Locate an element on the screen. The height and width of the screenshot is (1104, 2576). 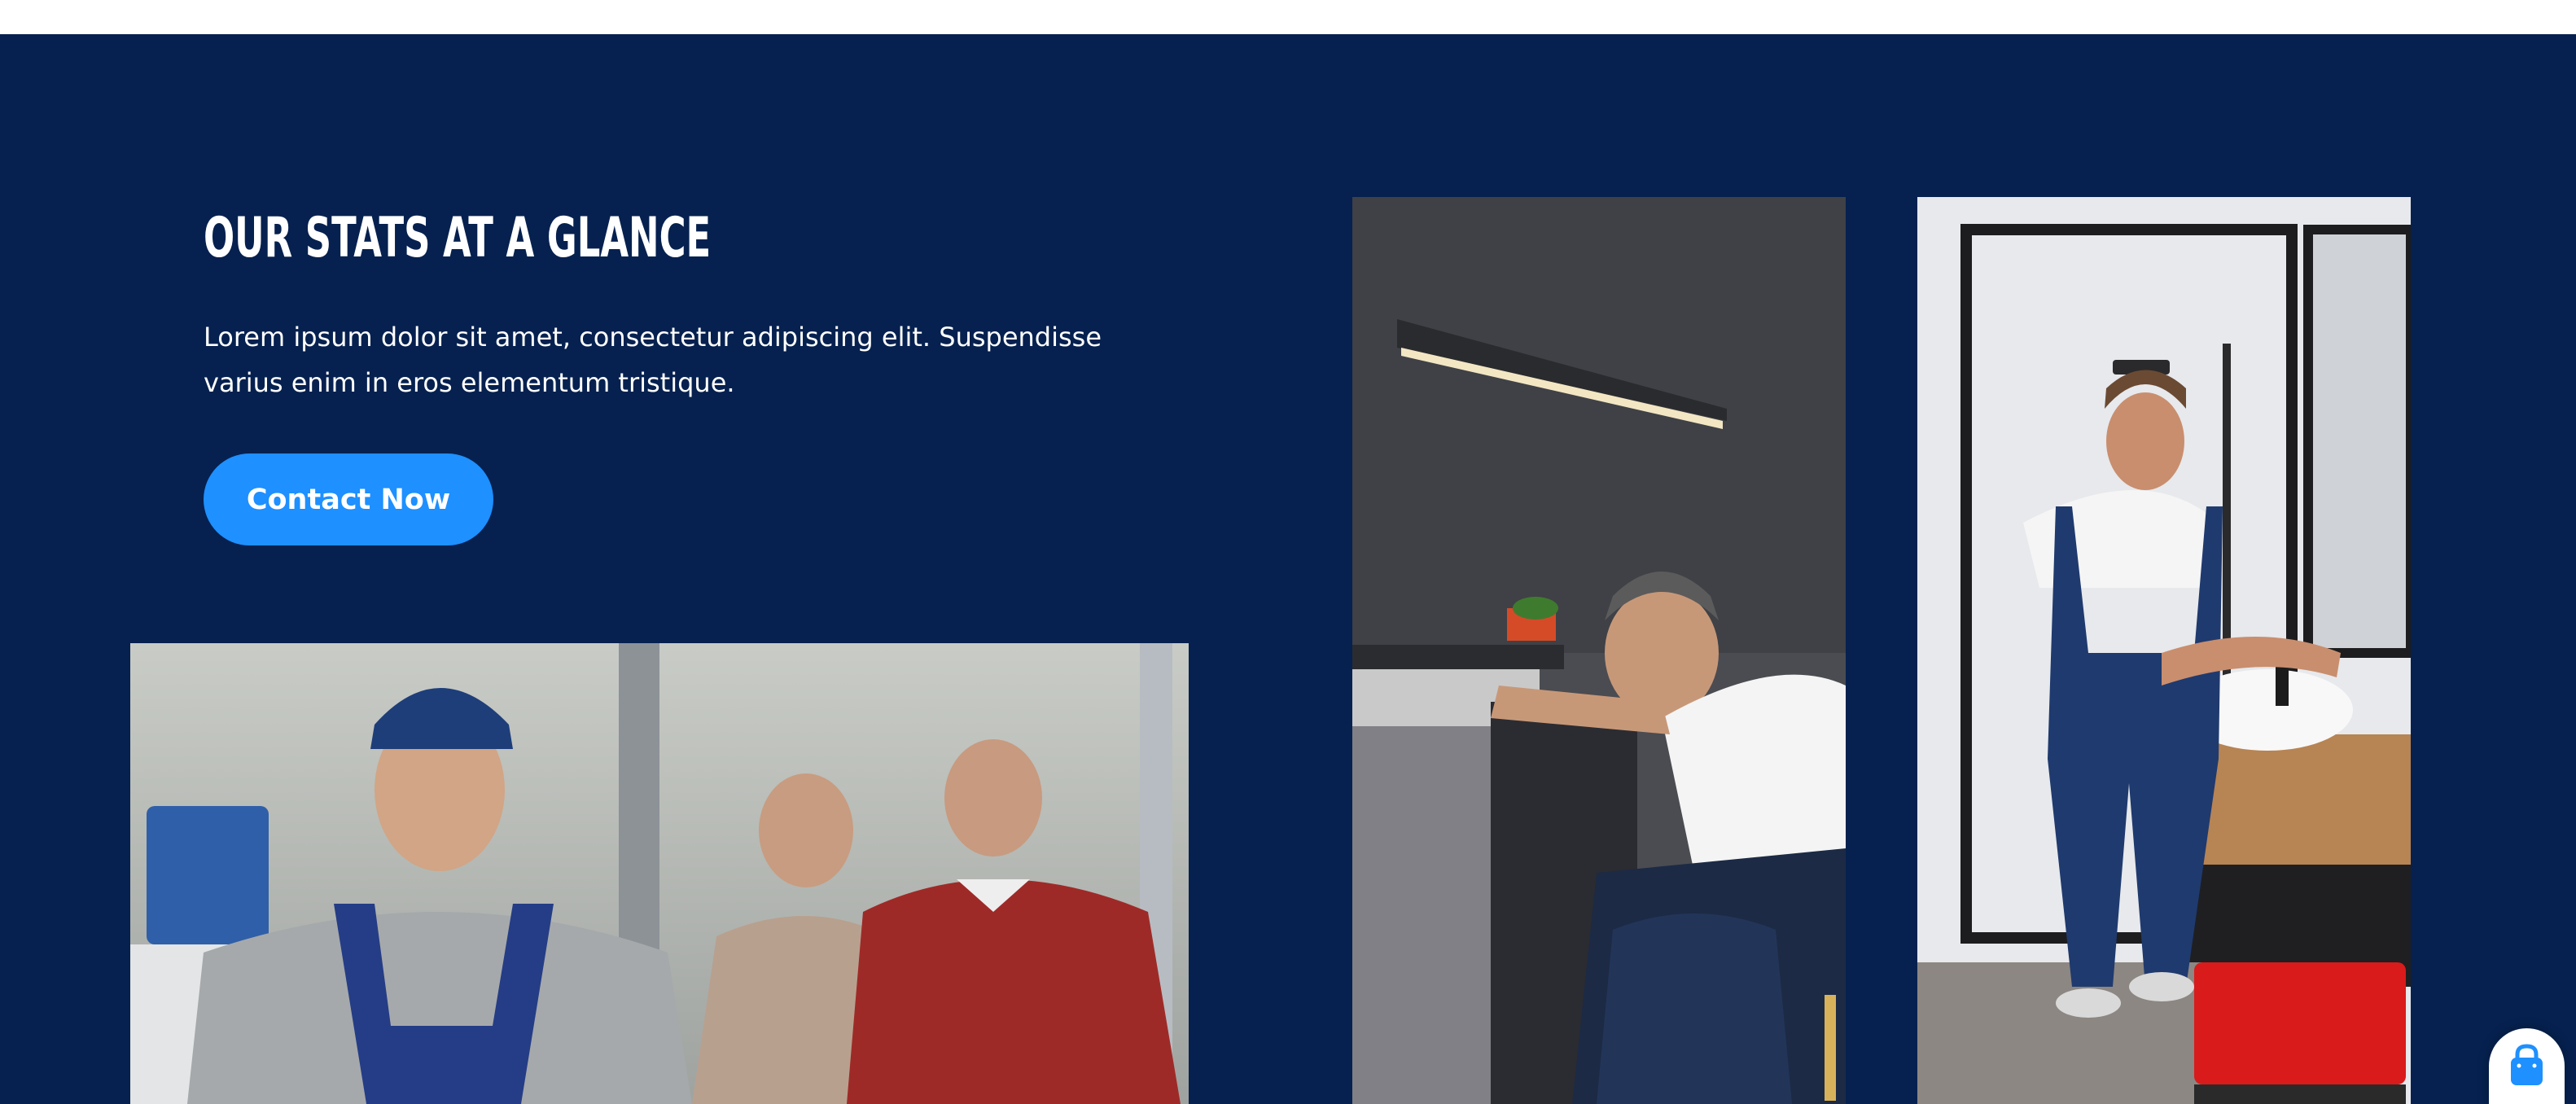
section-title: OUR STATS AT A GLANCE is located at coordinates (458, 238).